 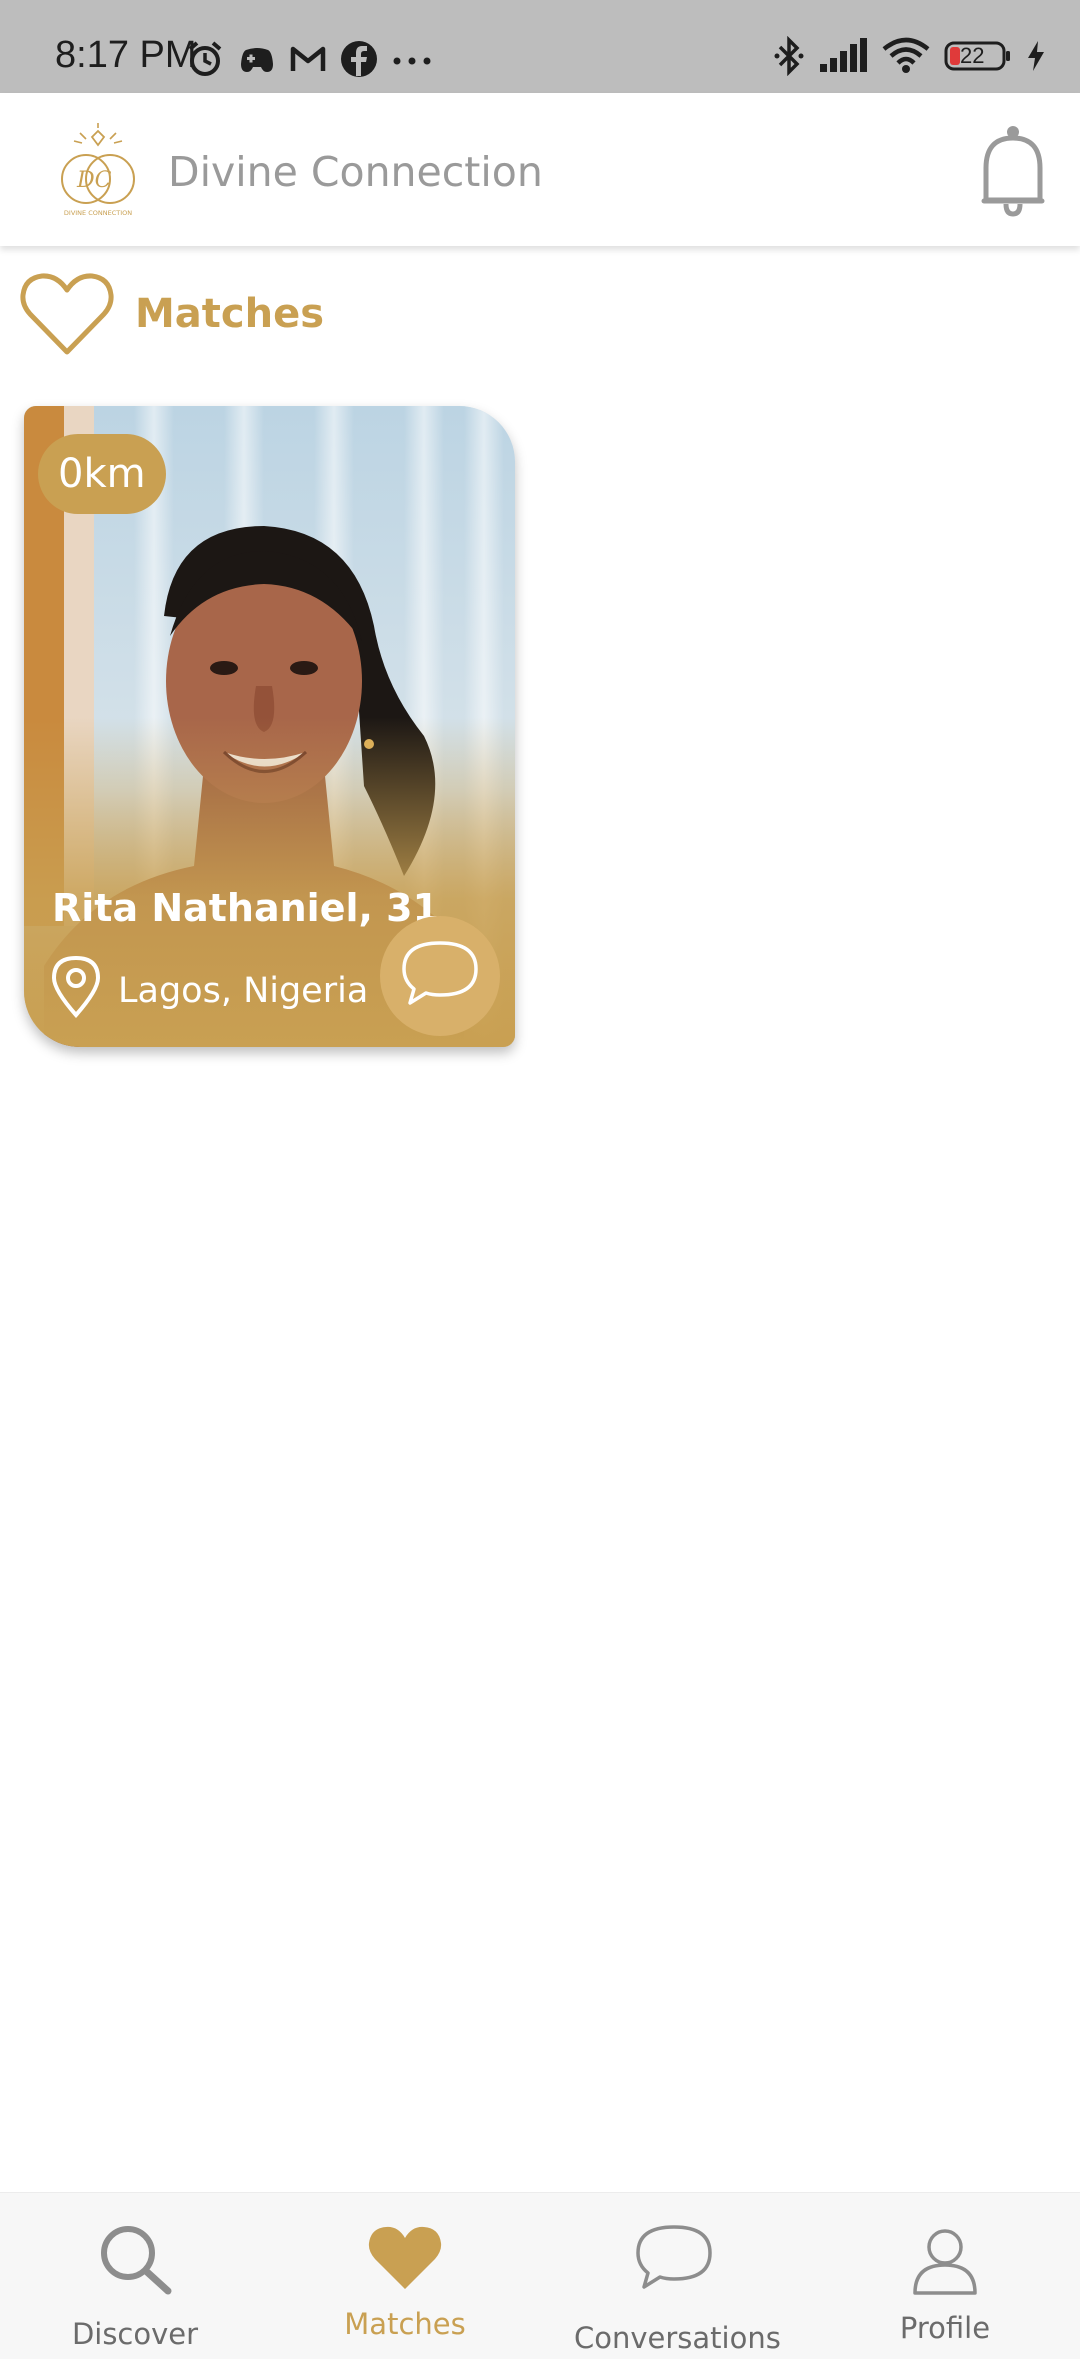 What do you see at coordinates (540, 46) in the screenshot?
I see `status-bar: 8:17 PM 22` at bounding box center [540, 46].